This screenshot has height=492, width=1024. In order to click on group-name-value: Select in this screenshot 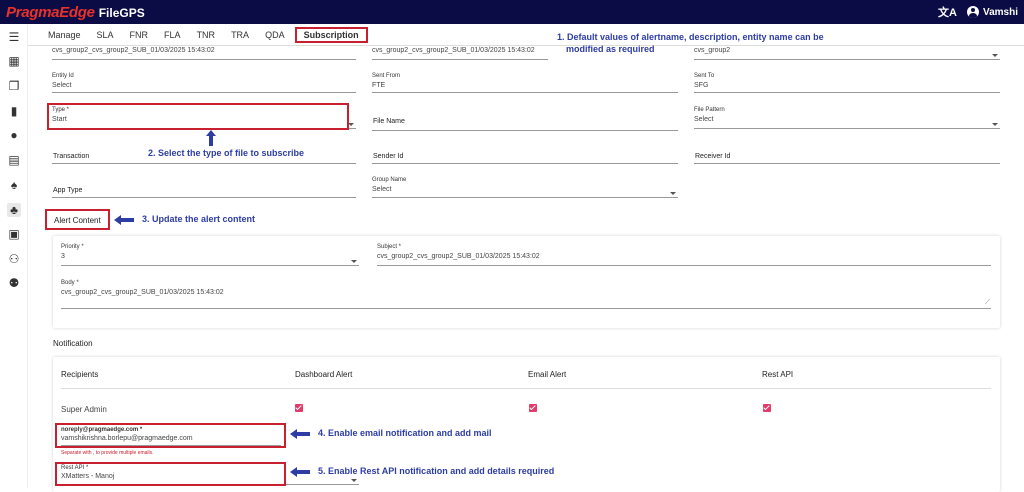, I will do `click(382, 189)`.